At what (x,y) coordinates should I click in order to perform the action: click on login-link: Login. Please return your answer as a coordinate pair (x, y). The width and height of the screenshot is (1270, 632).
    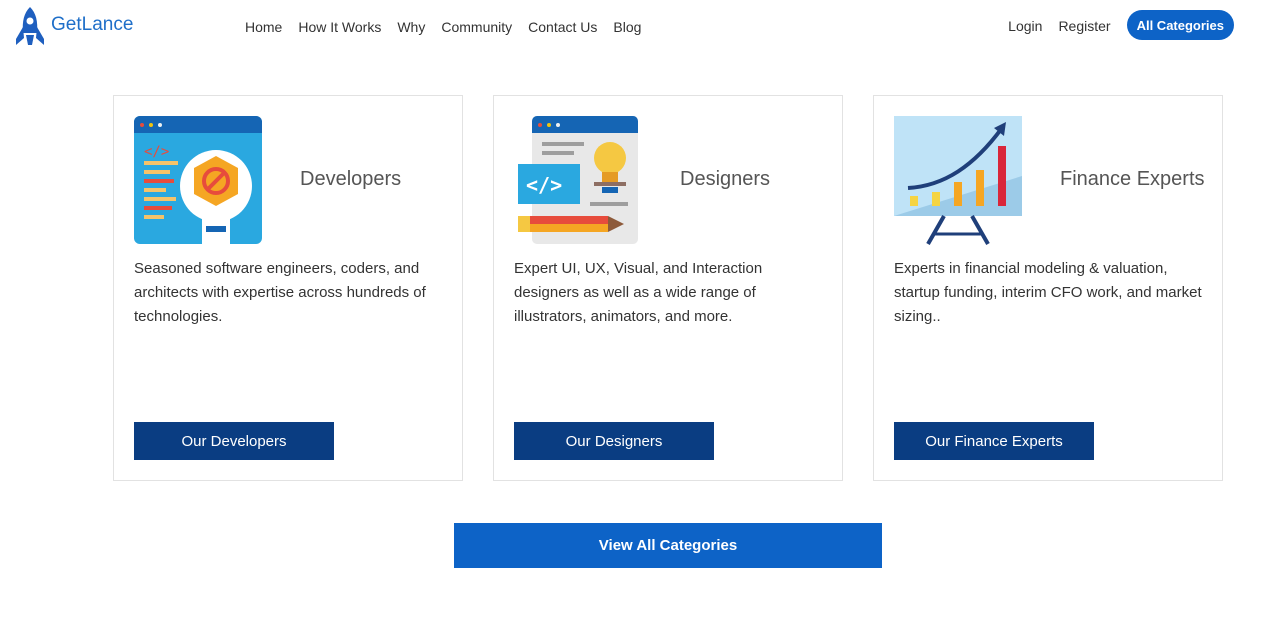
    Looking at the image, I should click on (1025, 26).